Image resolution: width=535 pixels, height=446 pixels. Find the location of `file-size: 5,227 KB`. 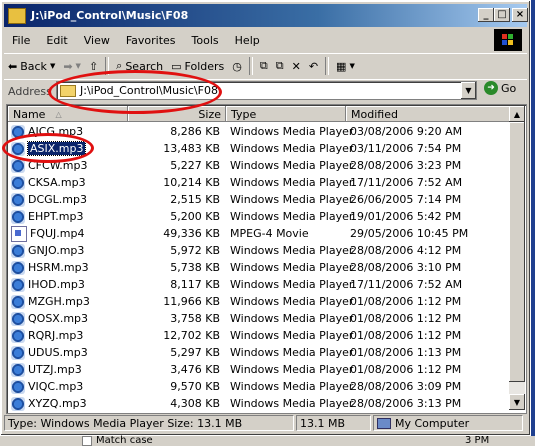

file-size: 5,227 KB is located at coordinates (195, 165).